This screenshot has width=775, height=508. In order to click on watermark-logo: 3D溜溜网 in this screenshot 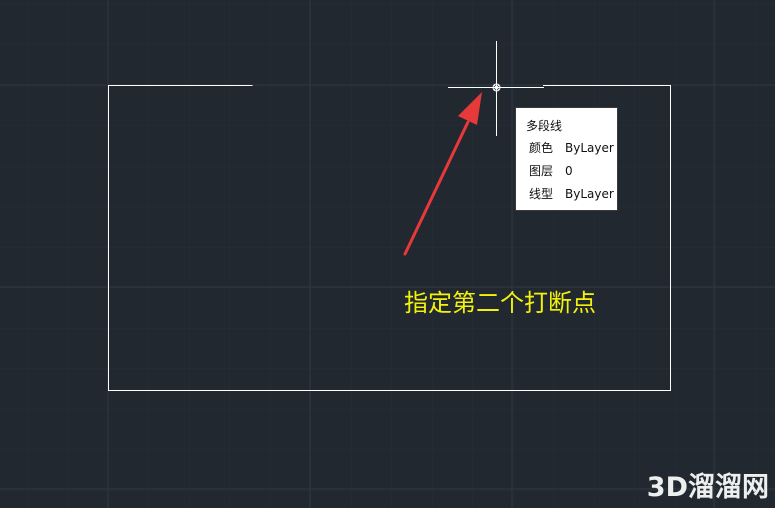, I will do `click(707, 487)`.